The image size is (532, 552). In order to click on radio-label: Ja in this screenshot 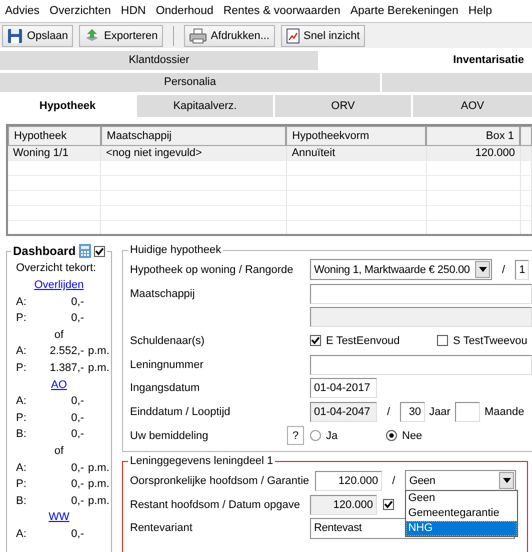, I will do `click(332, 436)`.